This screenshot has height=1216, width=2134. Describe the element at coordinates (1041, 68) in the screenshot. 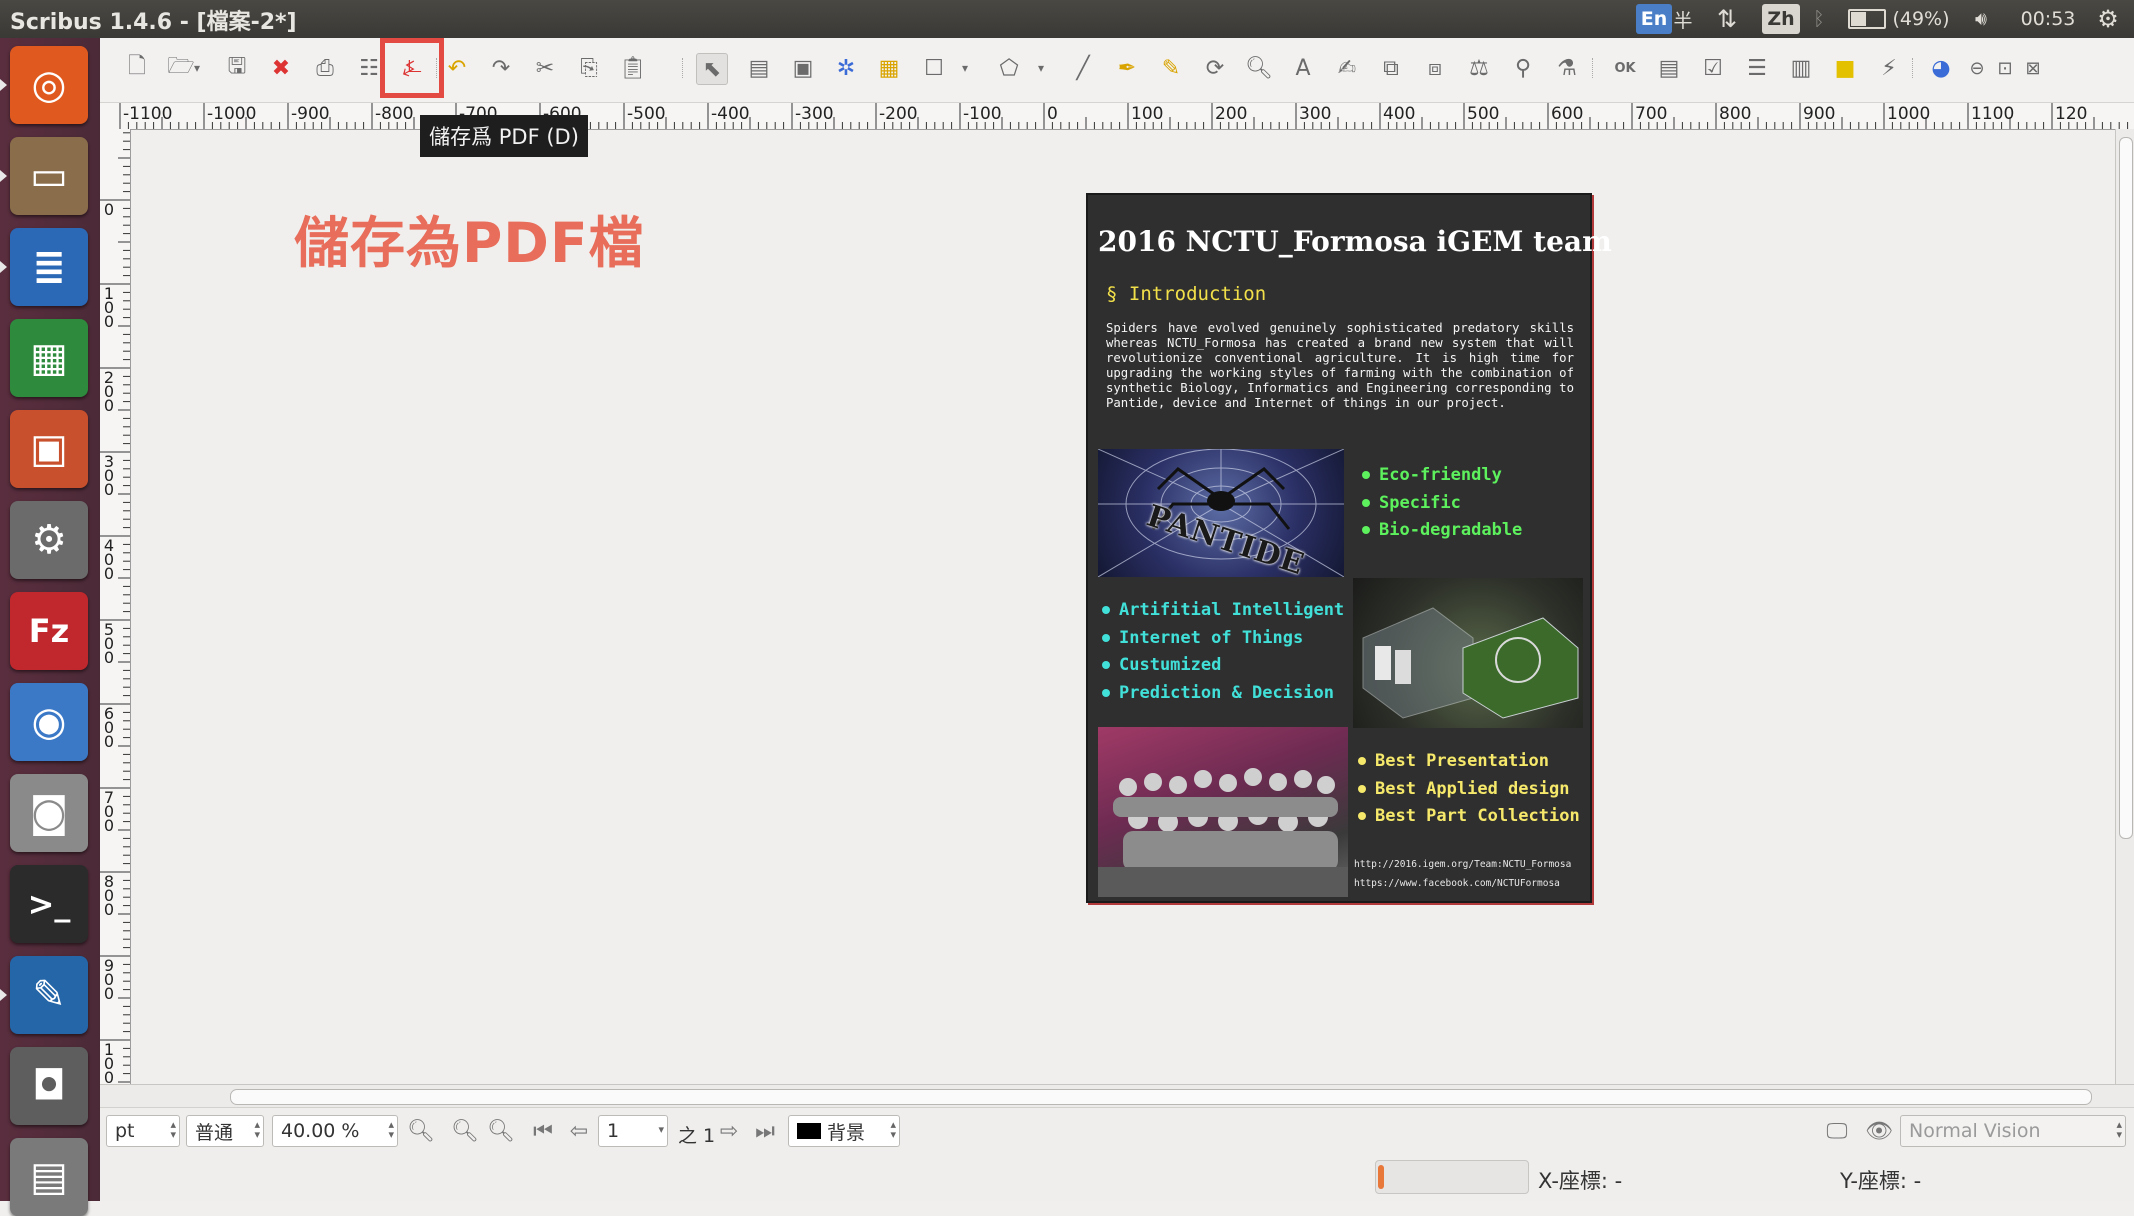

I see `polygon-dropdown-icon: ▾` at that location.